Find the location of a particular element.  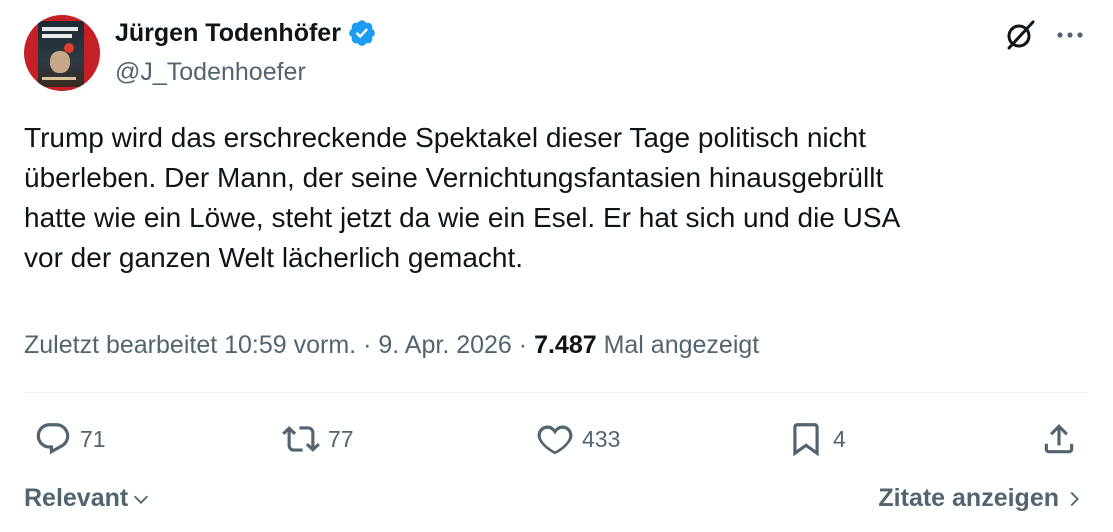

verified-badge-icon is located at coordinates (362, 33).